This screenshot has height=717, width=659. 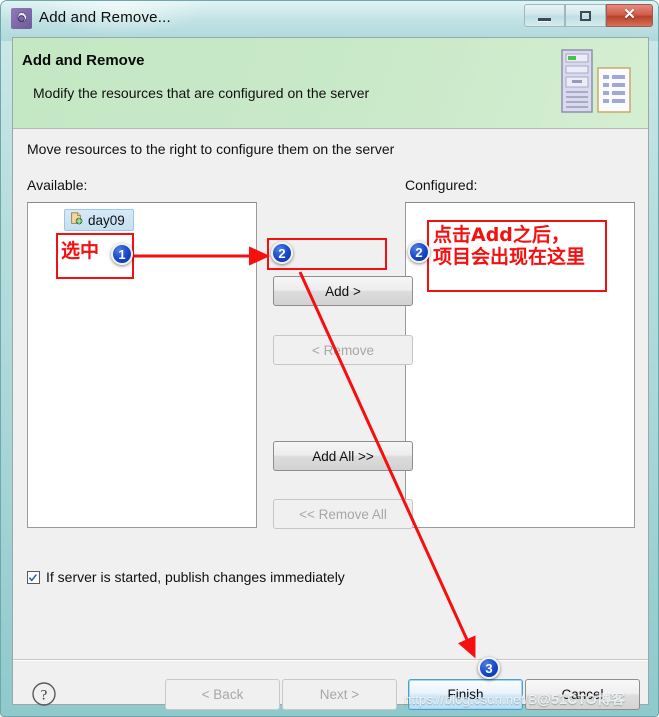 I want to click on maximize-button, so click(x=585, y=15).